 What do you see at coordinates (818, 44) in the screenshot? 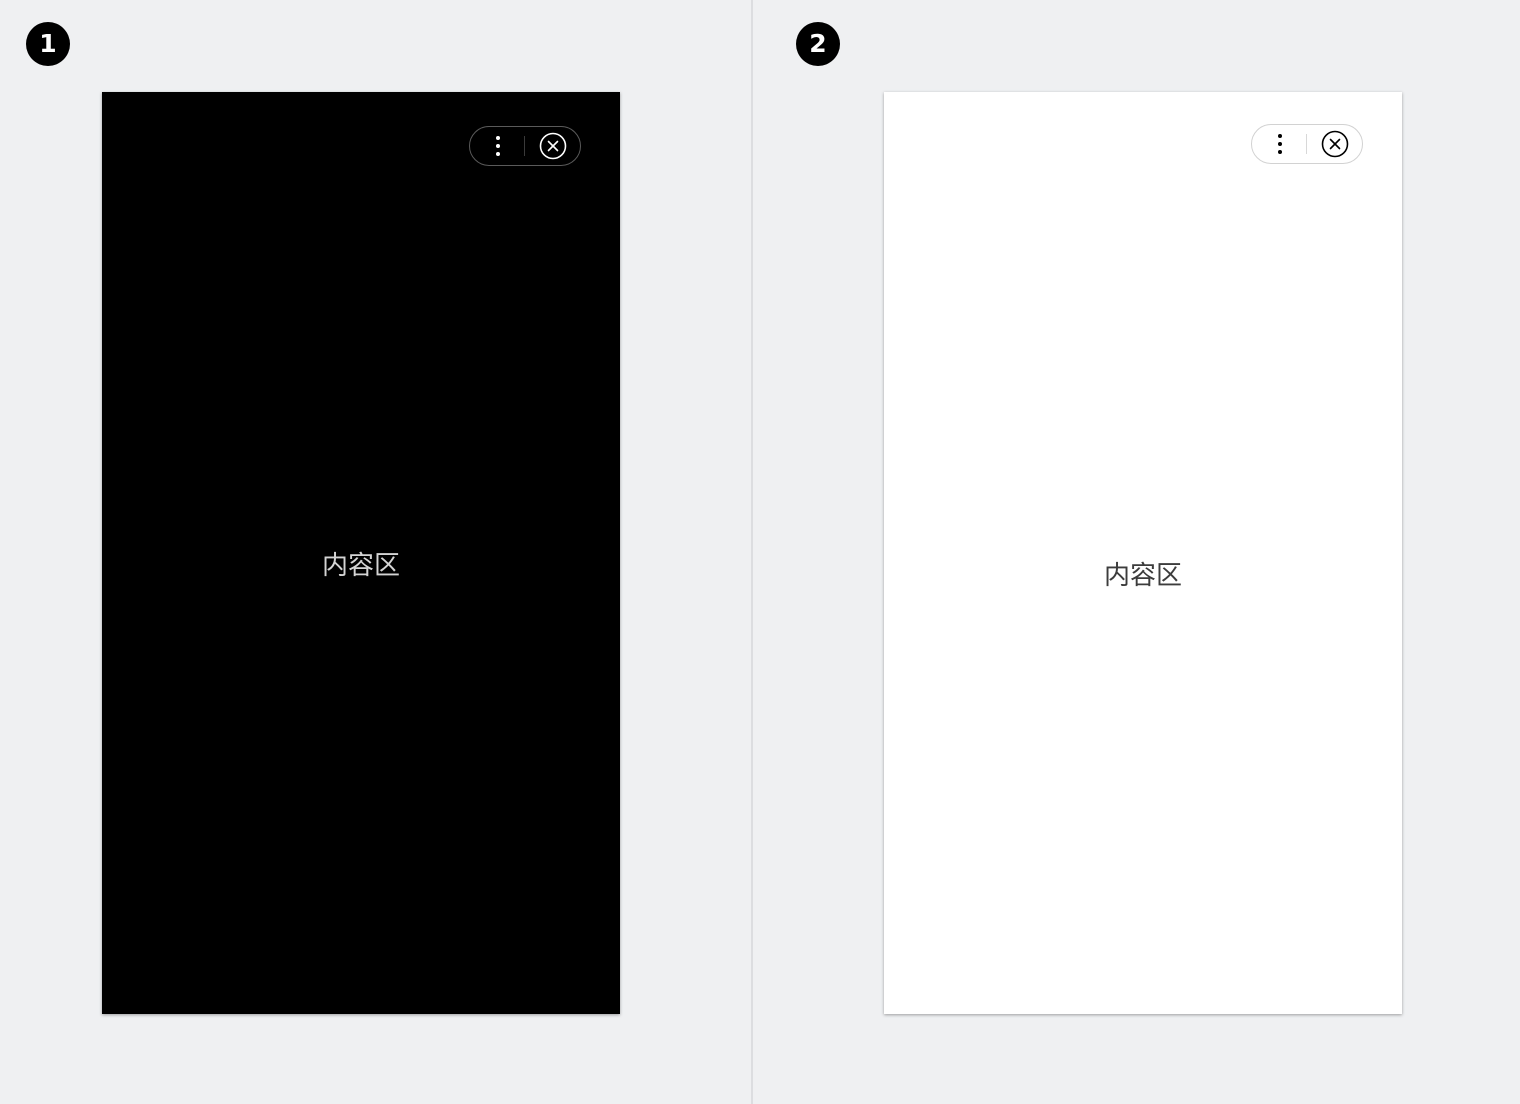
I see `step-marker-2: 2` at bounding box center [818, 44].